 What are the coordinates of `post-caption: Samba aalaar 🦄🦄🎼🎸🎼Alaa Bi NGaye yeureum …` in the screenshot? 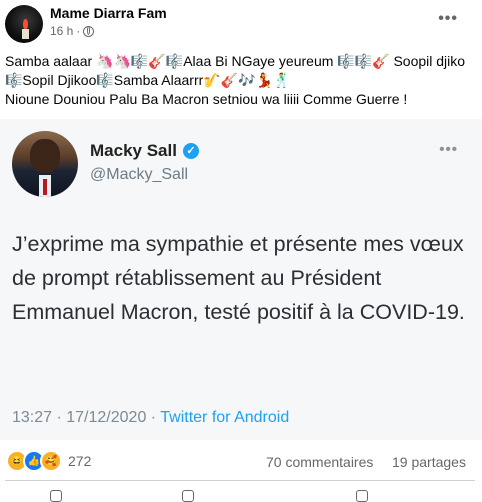 It's located at (240, 80).